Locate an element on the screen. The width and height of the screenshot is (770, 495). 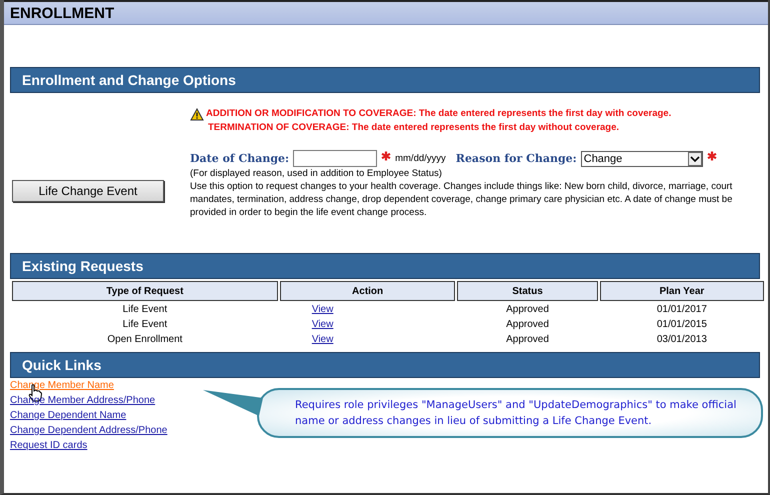
callout-text: Requires role privileges "ManageUsers" and "UpdateDemographics" to make official name or address changes in lieu of submitting a Life Change Event. is located at coordinates (515, 413).